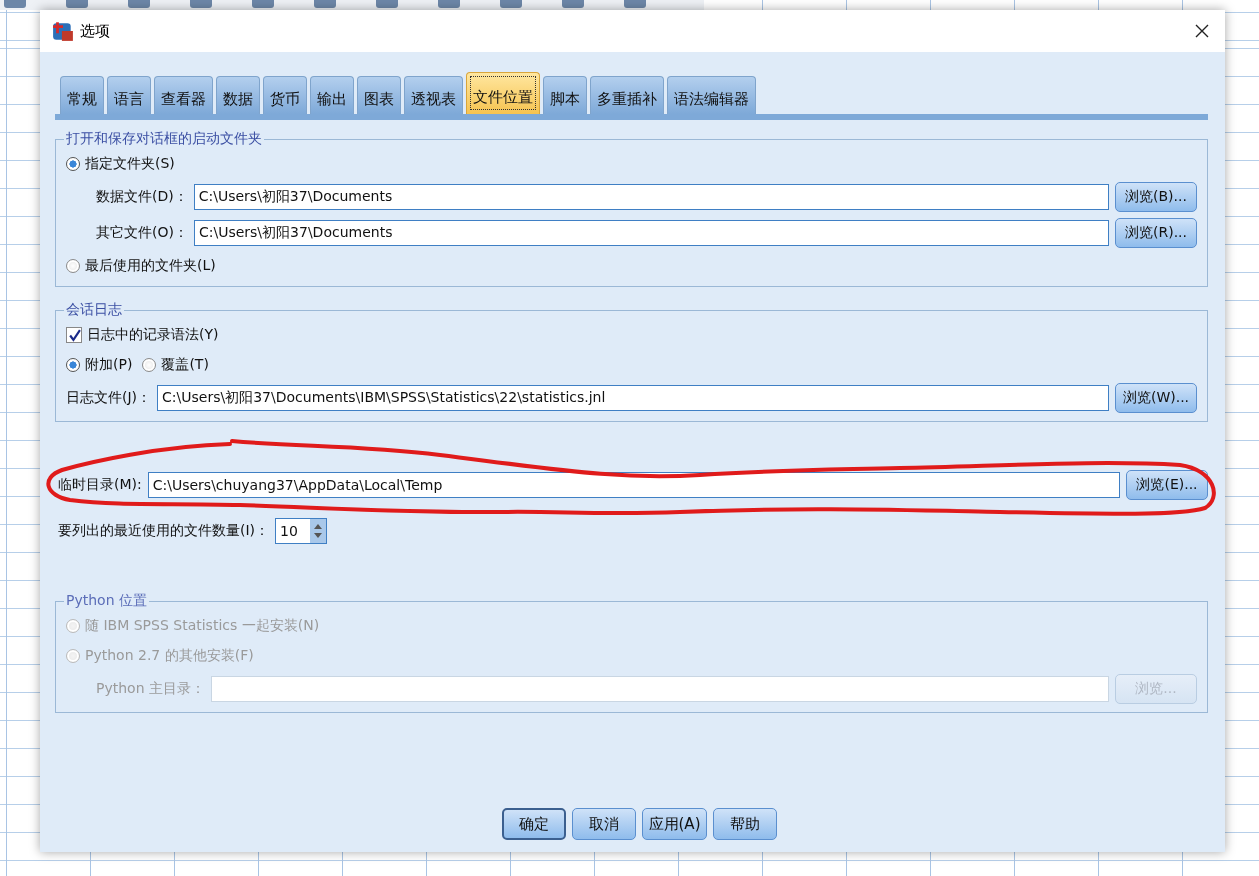 The image size is (1259, 876). I want to click on checkbox, so click(74, 335).